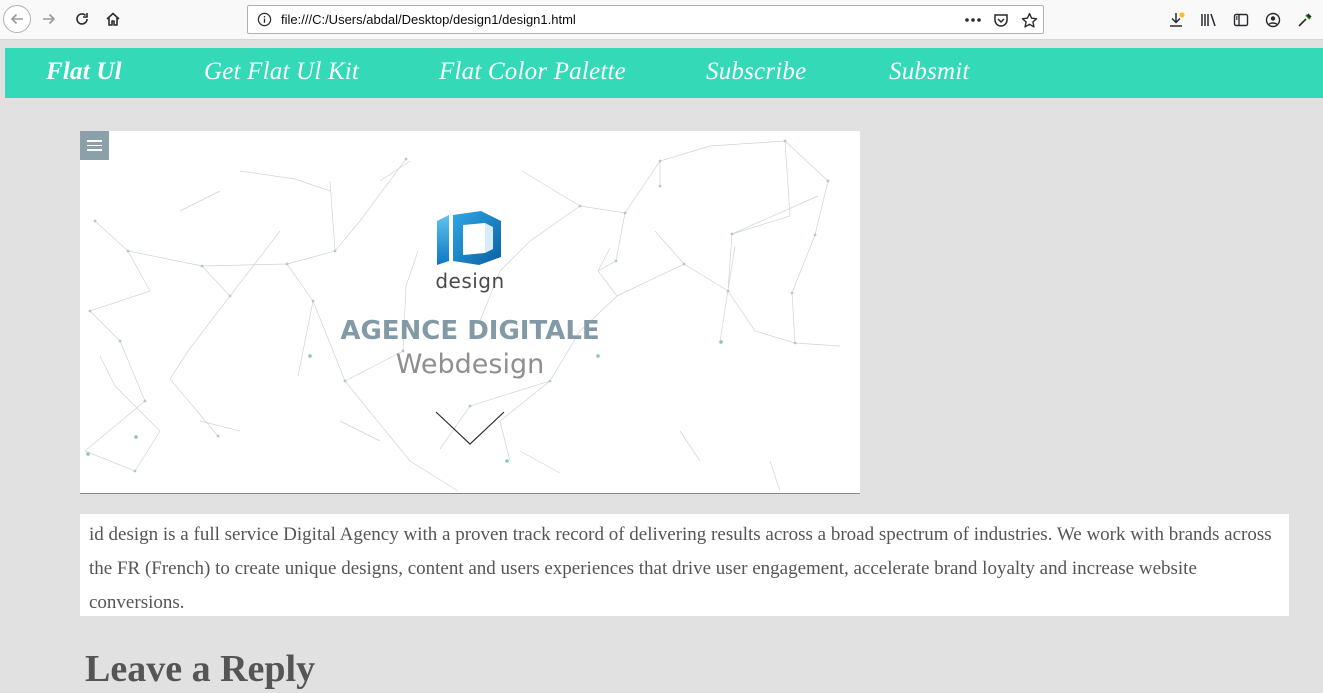 The image size is (1323, 693). Describe the element at coordinates (1273, 20) in the screenshot. I see `account-icon` at that location.